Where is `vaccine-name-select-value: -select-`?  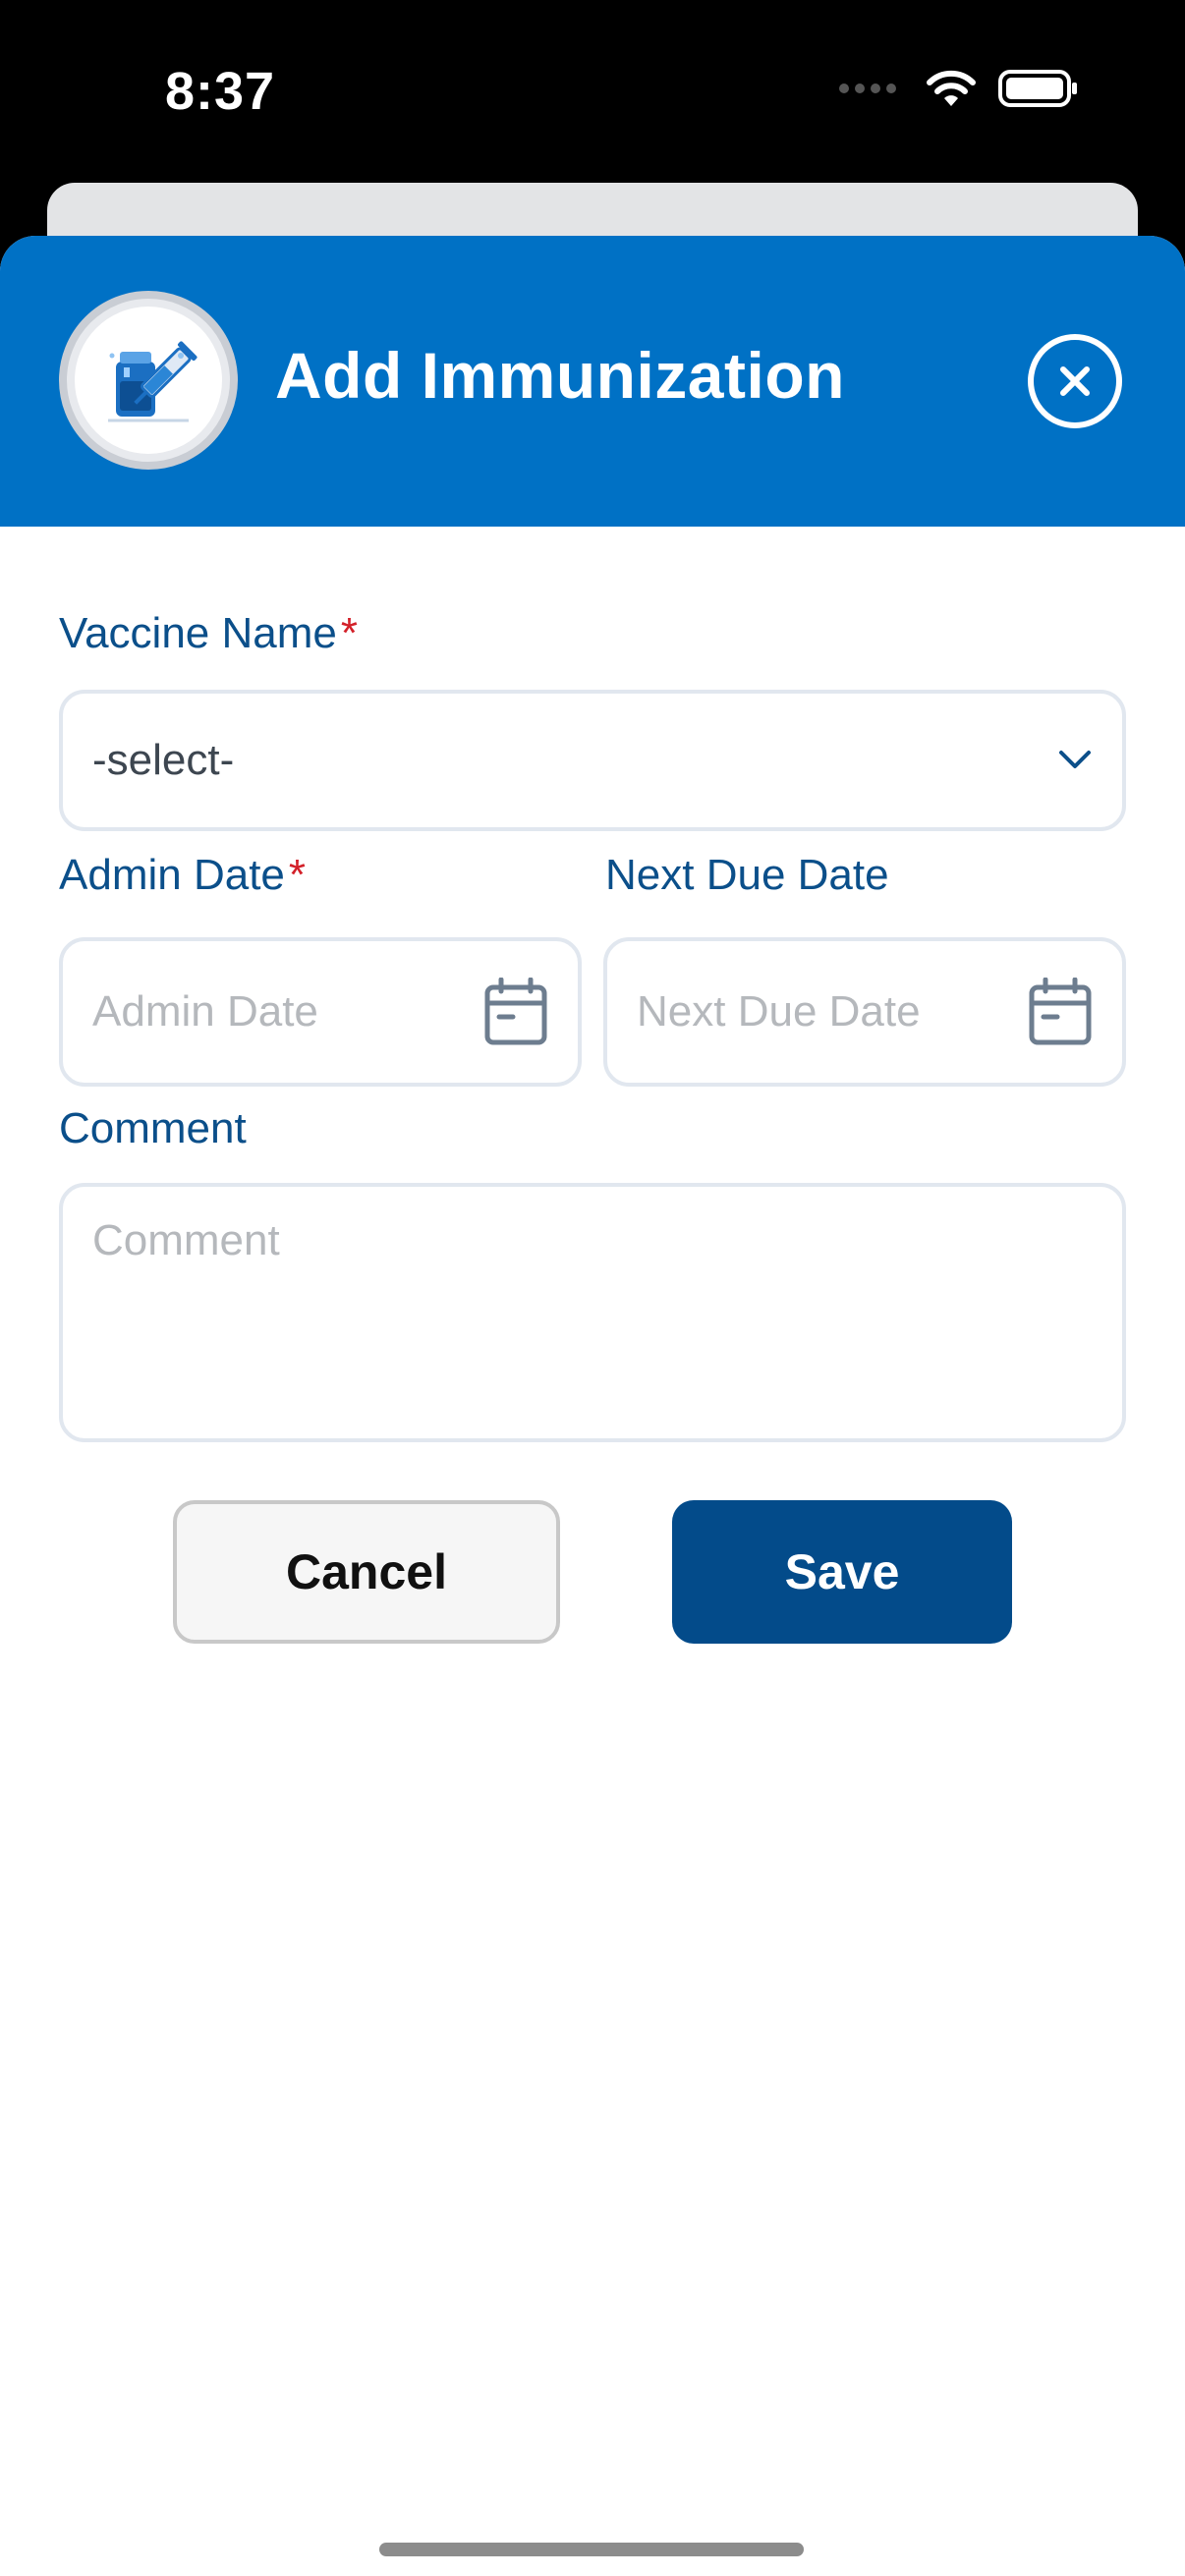 vaccine-name-select-value: -select- is located at coordinates (164, 760).